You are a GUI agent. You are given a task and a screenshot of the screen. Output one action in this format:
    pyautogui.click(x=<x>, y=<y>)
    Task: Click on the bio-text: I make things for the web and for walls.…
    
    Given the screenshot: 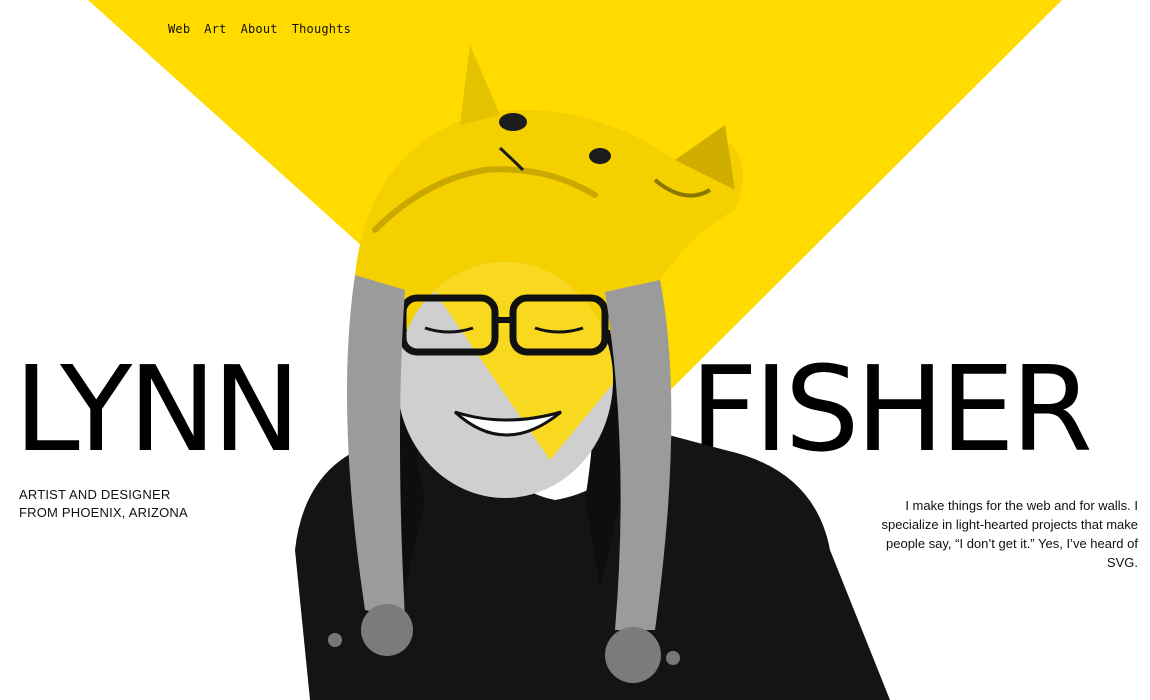 What is the action you would take?
    pyautogui.click(x=1009, y=534)
    